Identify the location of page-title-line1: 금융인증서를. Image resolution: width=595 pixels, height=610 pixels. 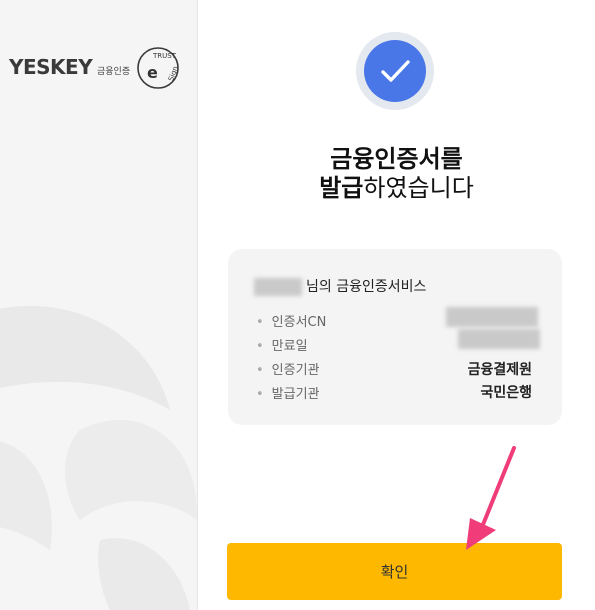
(396, 159).